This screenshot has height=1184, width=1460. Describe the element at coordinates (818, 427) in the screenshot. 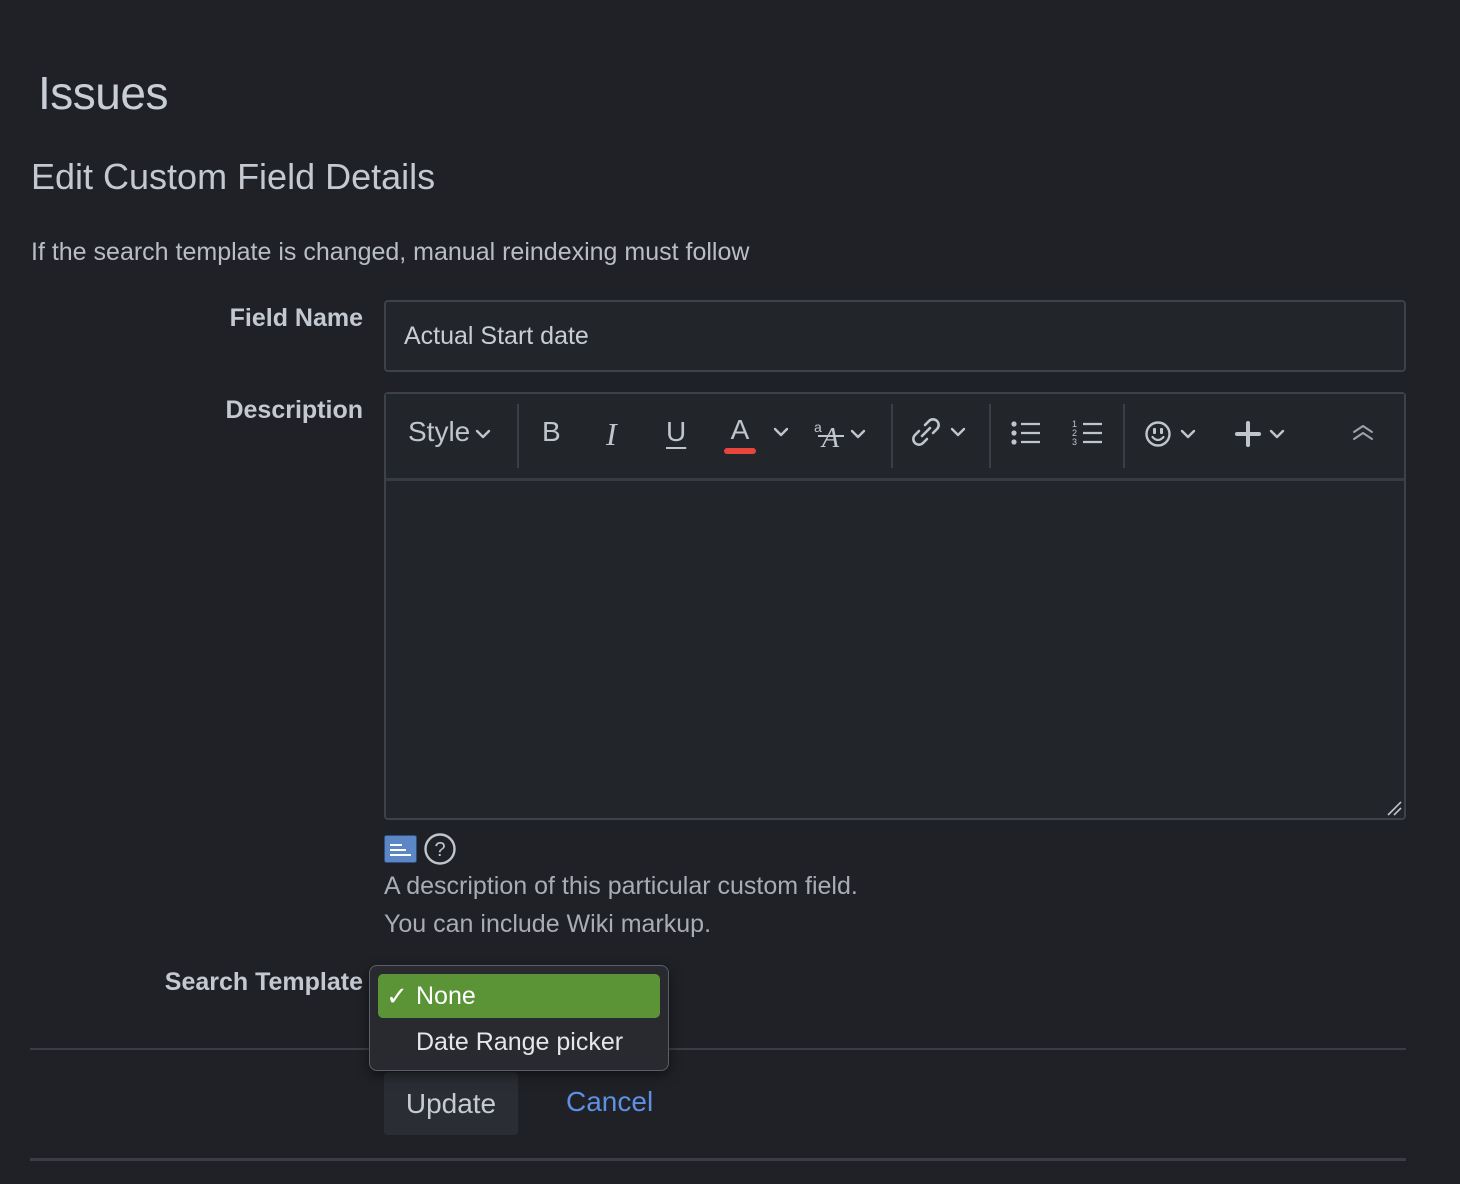

I see `svg-text: a` at that location.